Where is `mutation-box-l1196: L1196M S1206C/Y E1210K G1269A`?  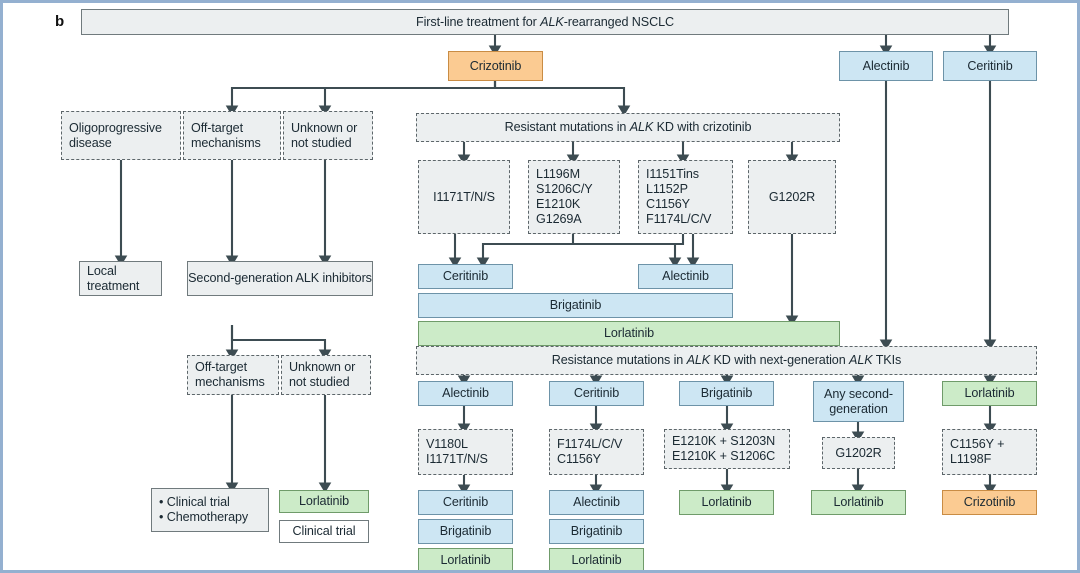
mutation-box-l1196: L1196M S1206C/Y E1210K G1269A is located at coordinates (574, 197).